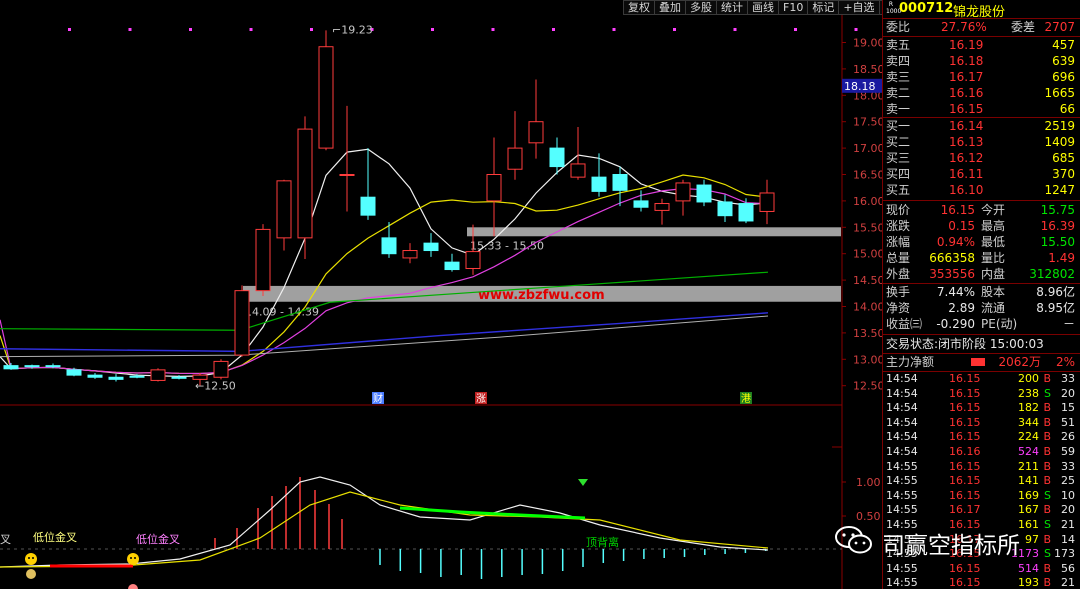 This screenshot has width=1080, height=589. Describe the element at coordinates (955, 324) in the screenshot. I see `stat-value: -0.290` at that location.